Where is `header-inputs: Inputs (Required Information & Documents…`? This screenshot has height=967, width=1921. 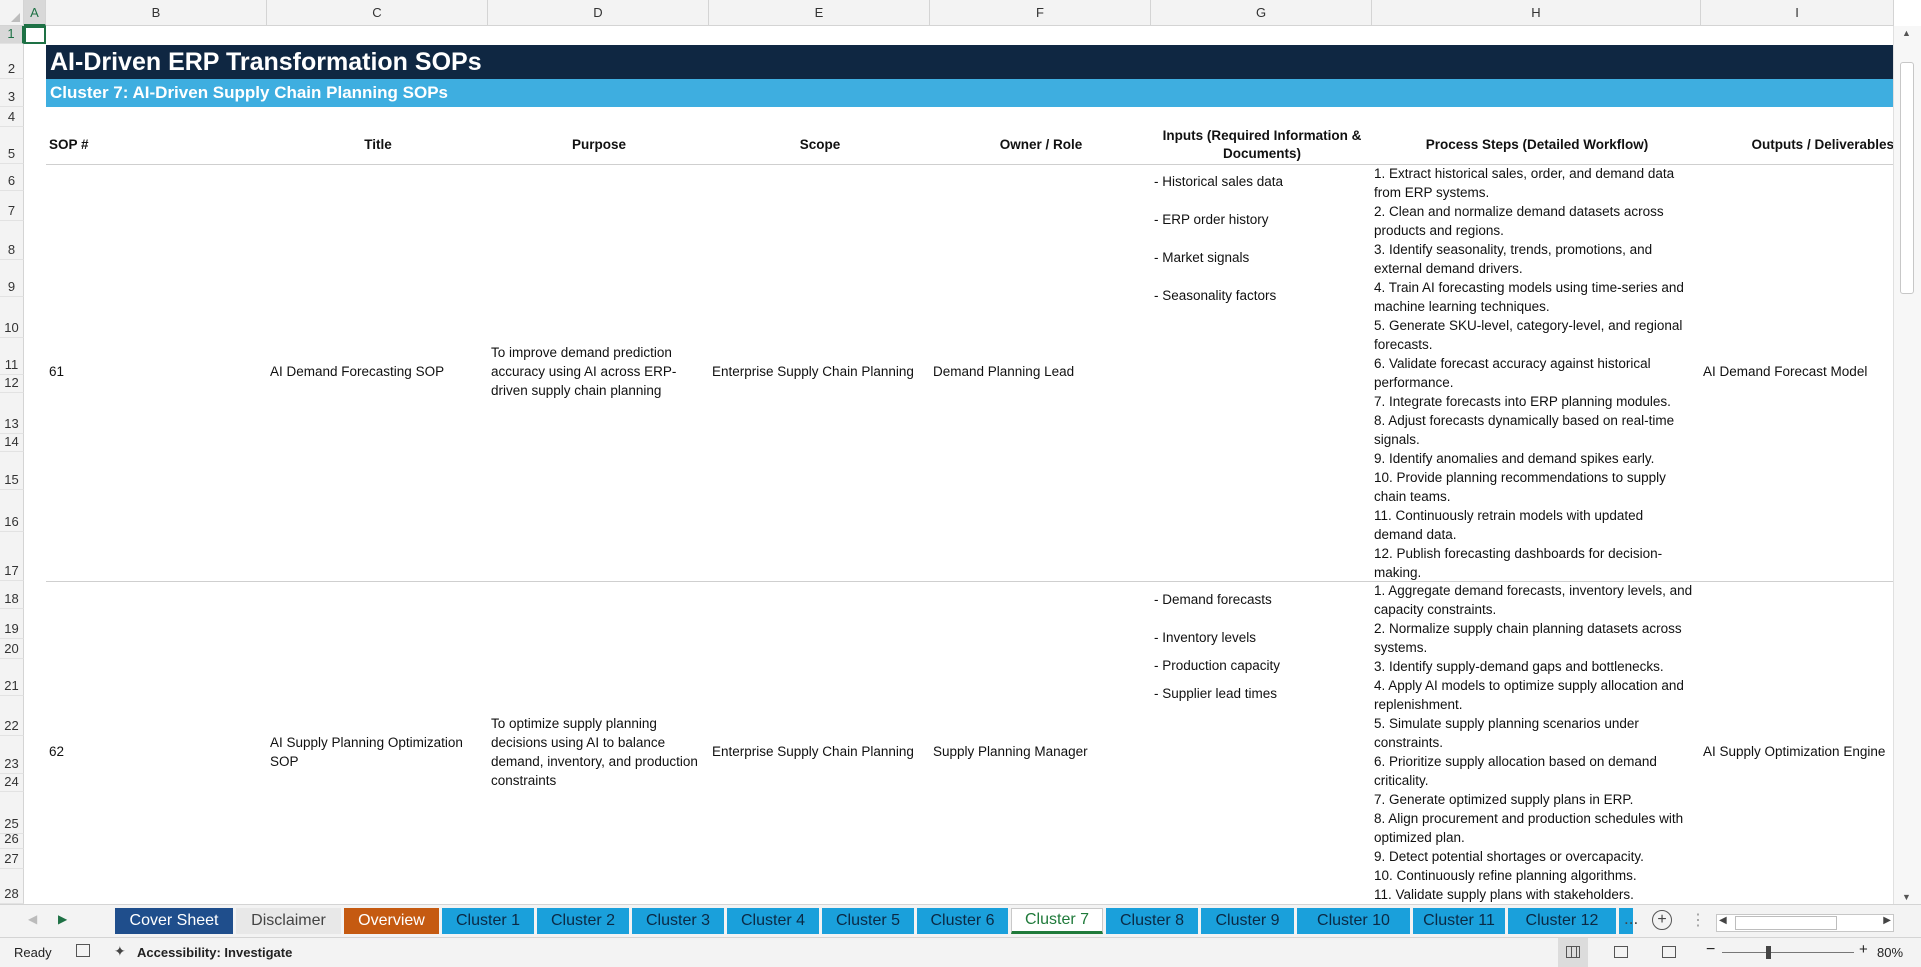 header-inputs: Inputs (Required Information & Documents… is located at coordinates (1262, 145).